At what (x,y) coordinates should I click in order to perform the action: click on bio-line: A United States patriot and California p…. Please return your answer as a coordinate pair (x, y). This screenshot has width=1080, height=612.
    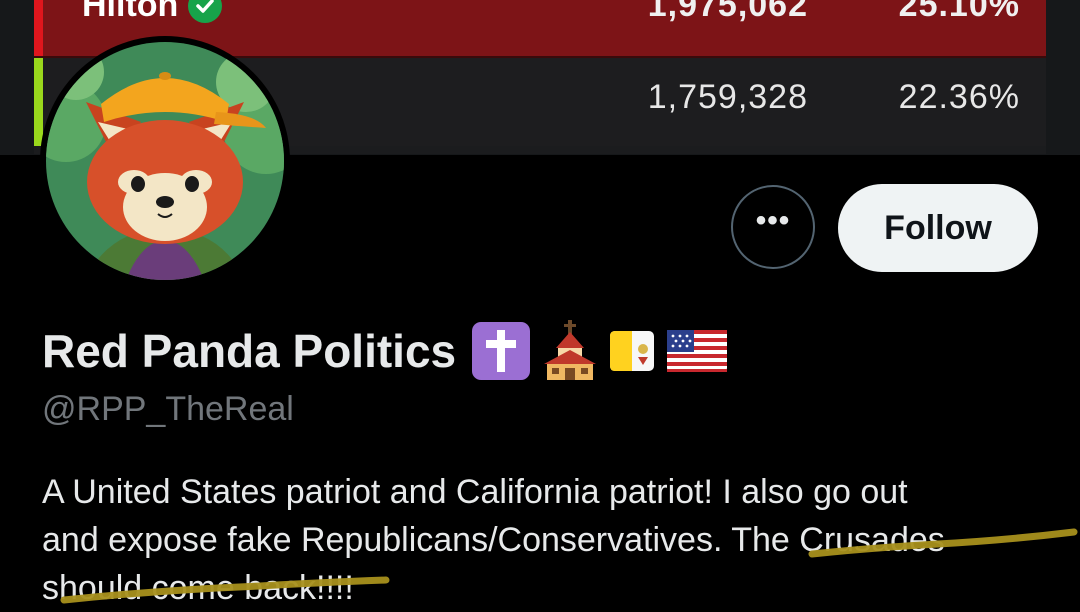
    Looking at the image, I should click on (475, 492).